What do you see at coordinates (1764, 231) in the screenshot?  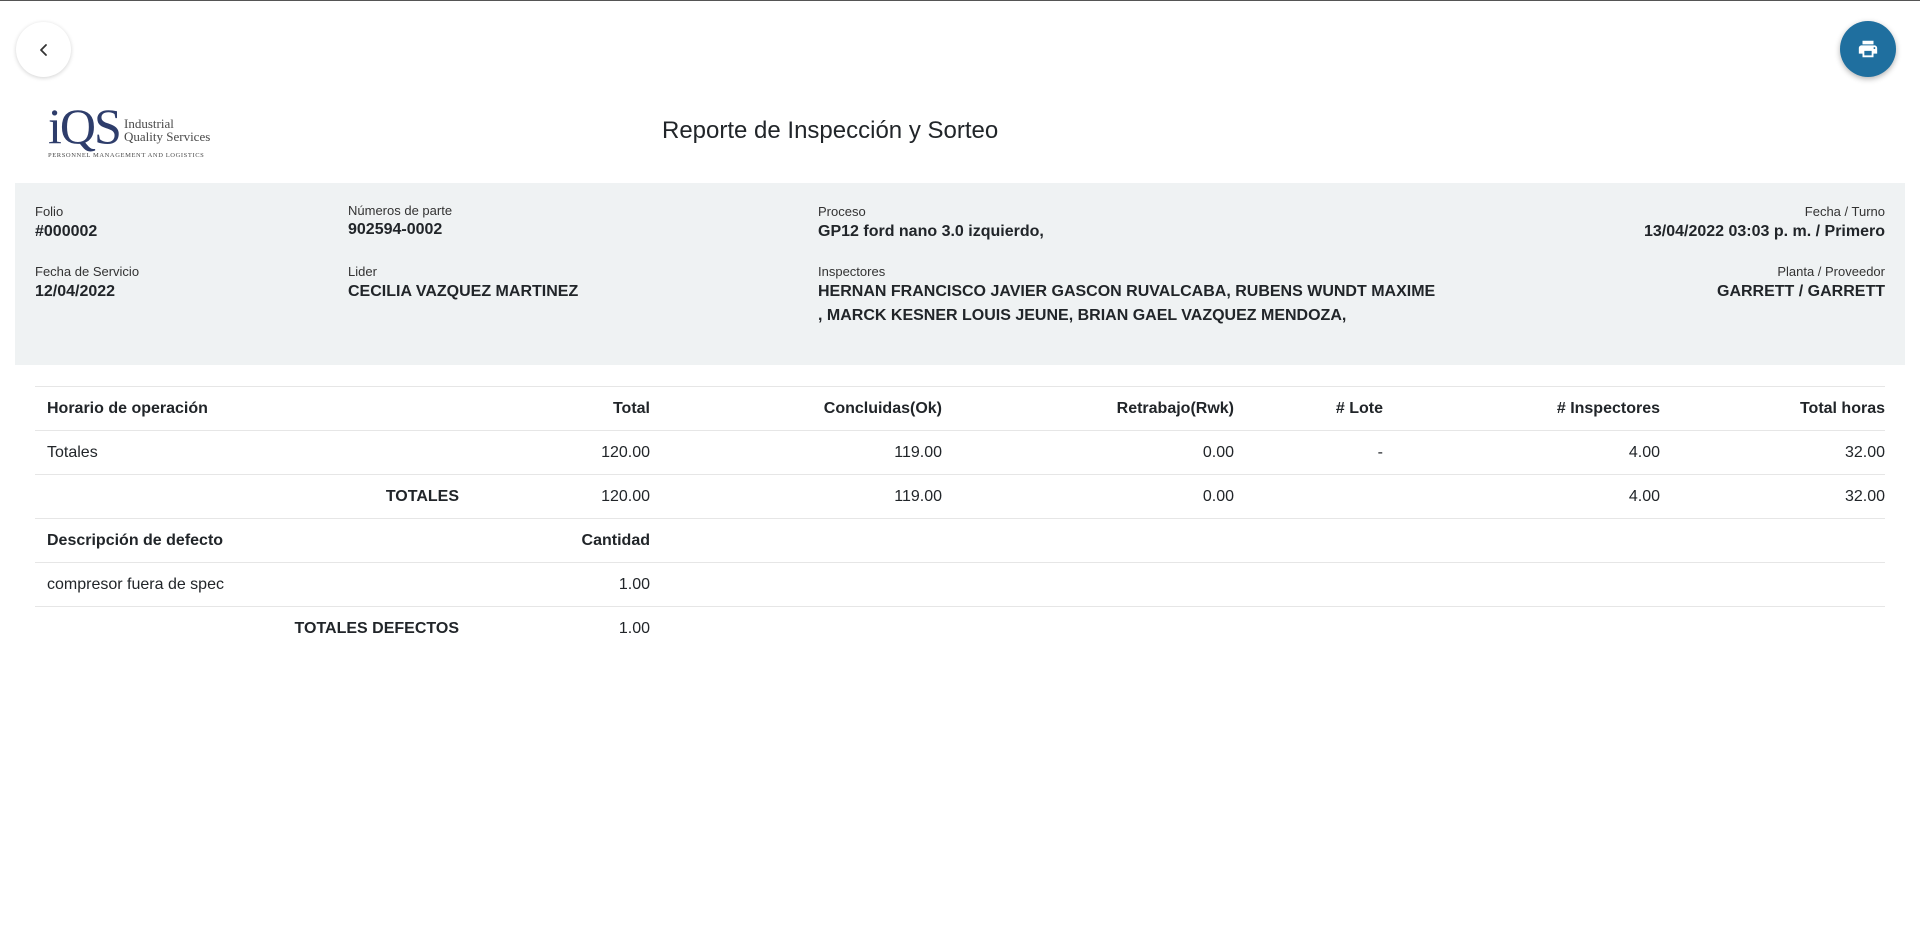 I see `field-value: 13/04/2022 03:03 p. m. / Primero` at bounding box center [1764, 231].